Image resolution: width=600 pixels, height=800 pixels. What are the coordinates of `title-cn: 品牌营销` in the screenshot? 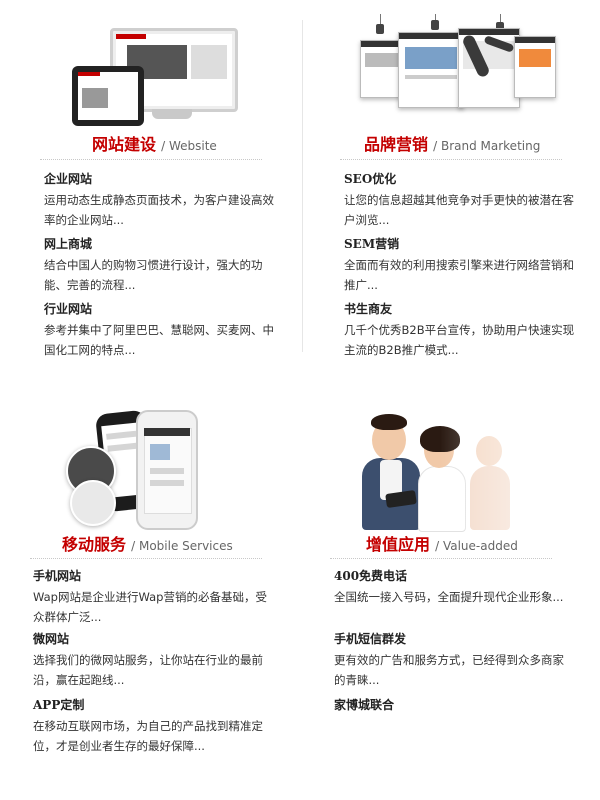 It's located at (396, 144).